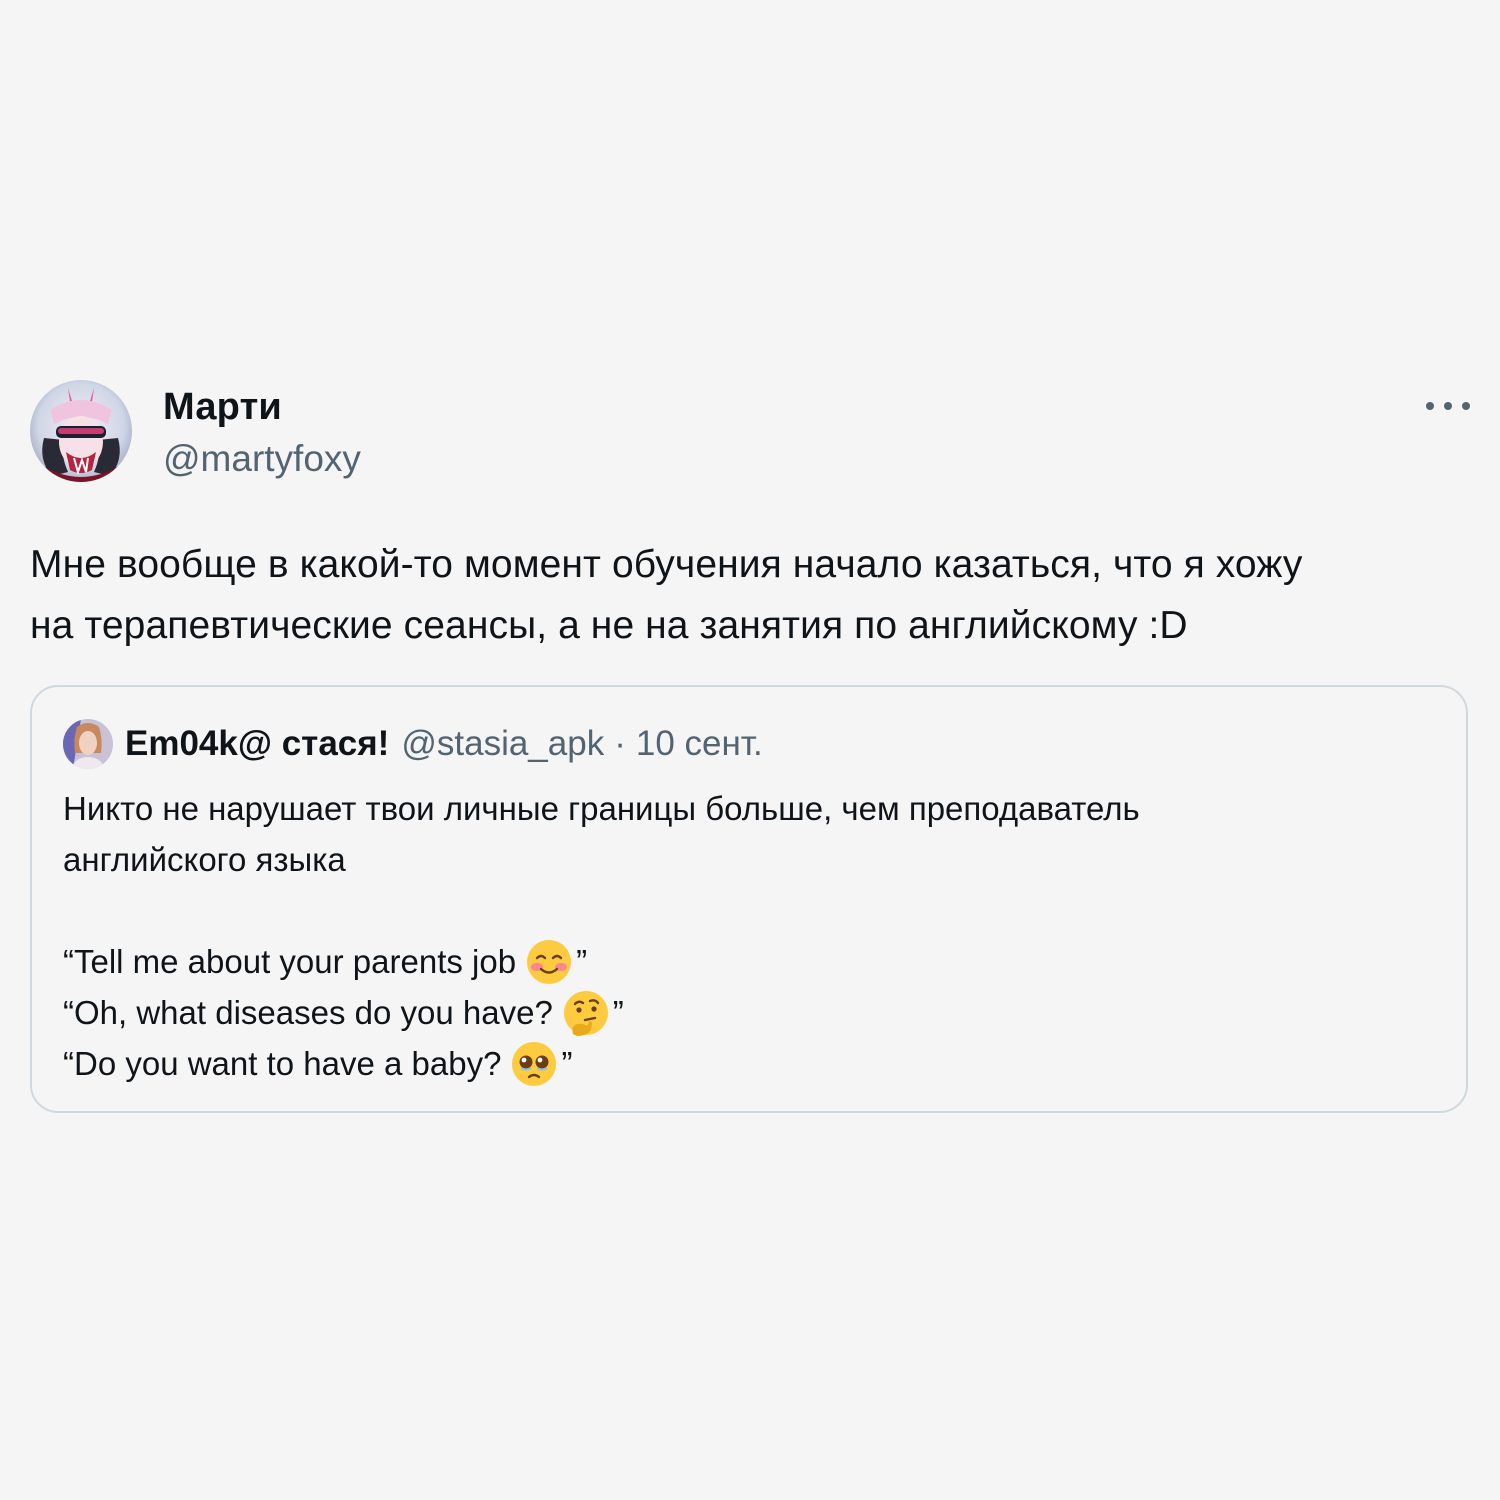 This screenshot has width=1500, height=1500. I want to click on user-names: Марти @martyfoxy, so click(262, 433).